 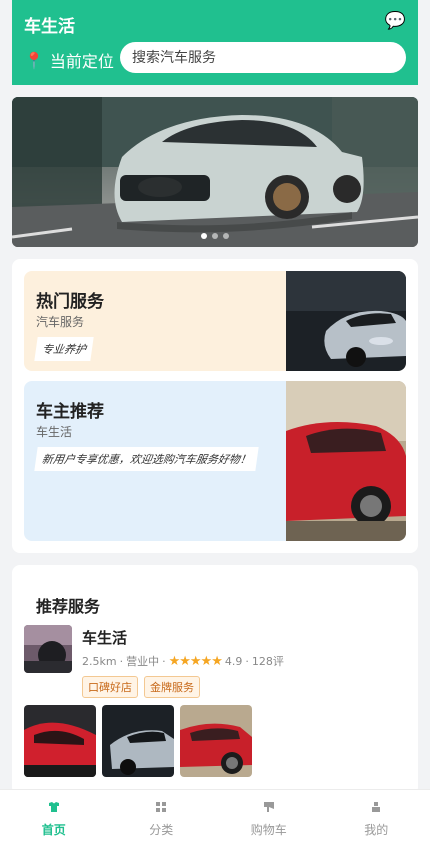 I want to click on shop-thumbnail-image, so click(x=48, y=649).